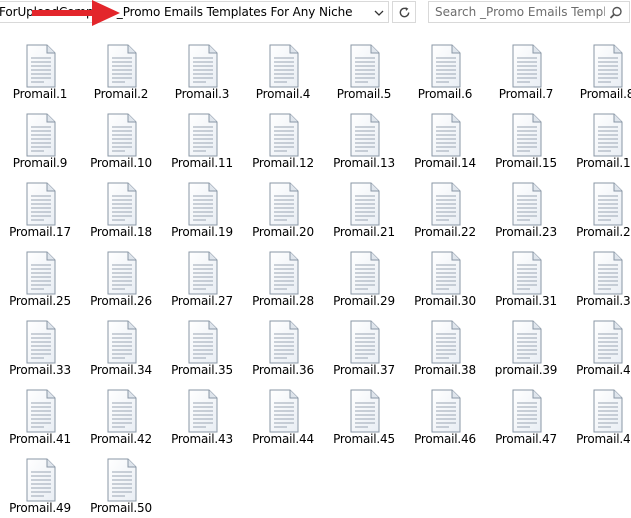  I want to click on file-name: Promail.33, so click(40, 370).